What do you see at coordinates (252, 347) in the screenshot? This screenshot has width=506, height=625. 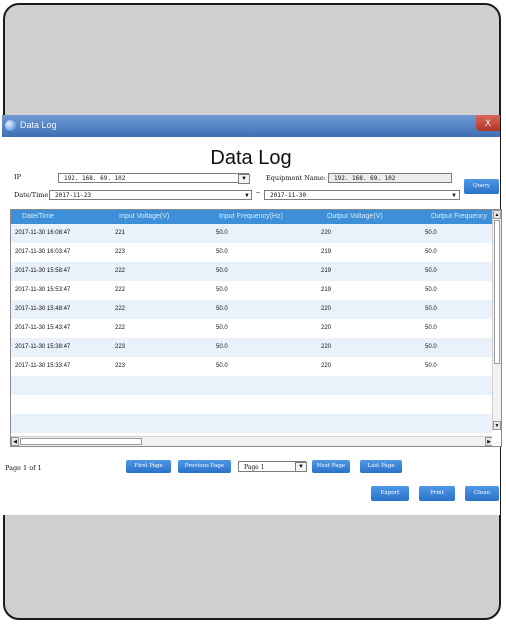 I see `table-row: 2017-11-30 15:38:47 223 50.0 220 50.0` at bounding box center [252, 347].